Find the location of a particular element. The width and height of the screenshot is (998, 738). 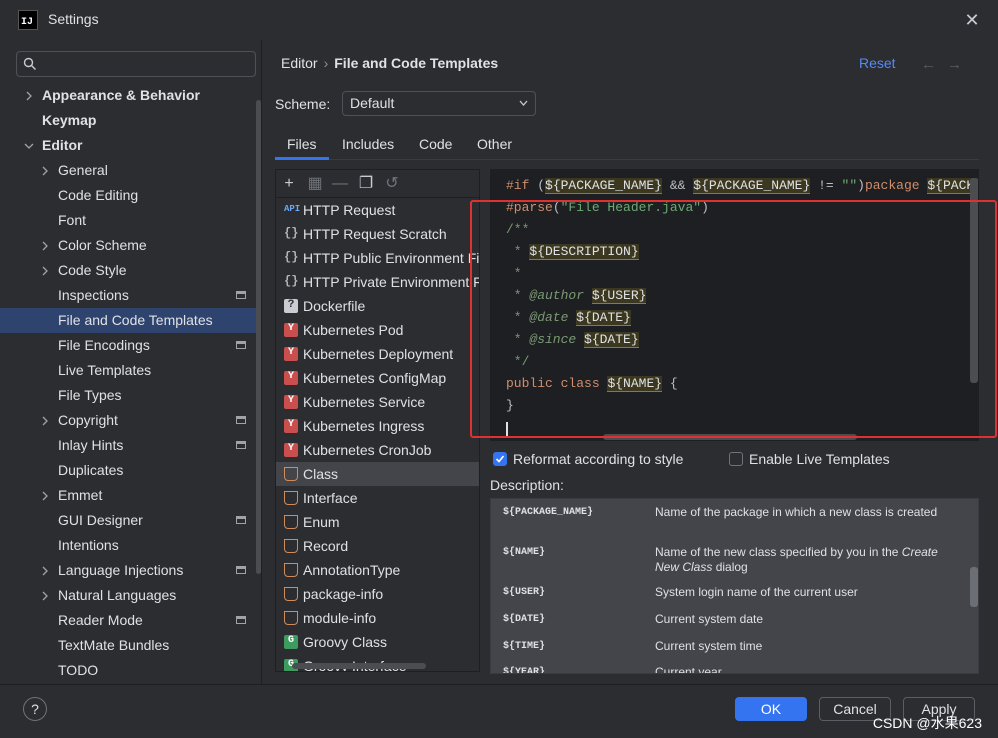

template-list-item: Y Kubernetes Ingress is located at coordinates (377, 426).